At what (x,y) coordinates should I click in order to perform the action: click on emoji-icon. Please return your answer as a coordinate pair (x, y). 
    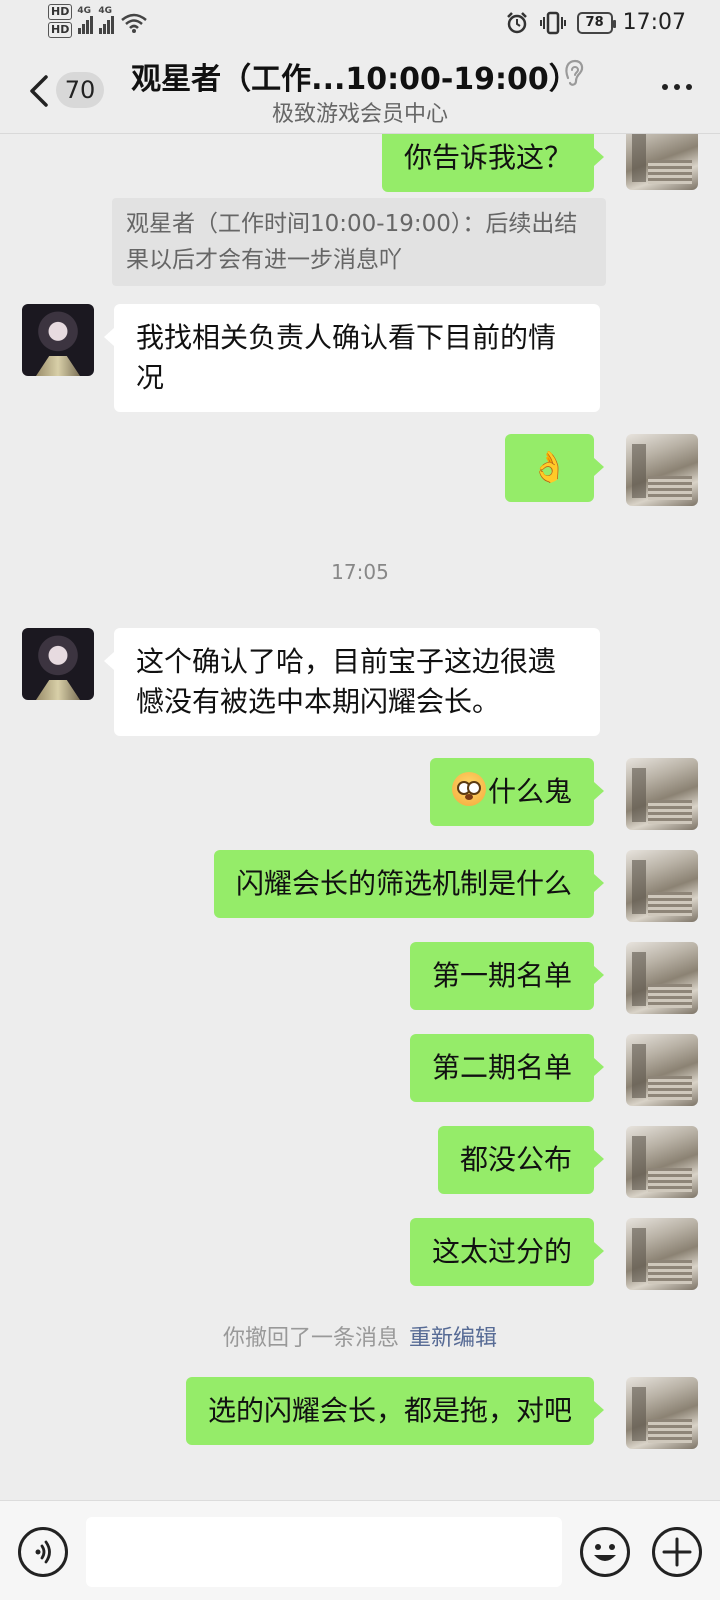
    Looking at the image, I should click on (605, 1552).